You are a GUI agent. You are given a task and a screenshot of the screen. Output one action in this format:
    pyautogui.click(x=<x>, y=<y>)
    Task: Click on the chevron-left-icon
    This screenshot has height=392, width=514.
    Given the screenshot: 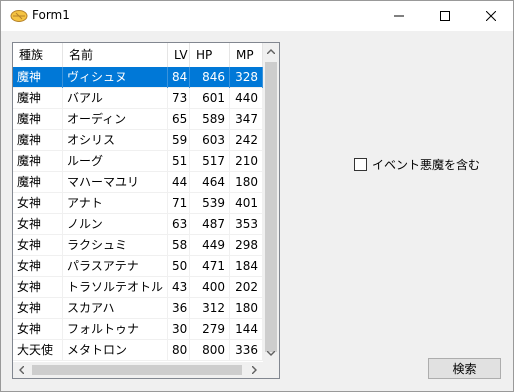 What is the action you would take?
    pyautogui.click(x=21, y=370)
    